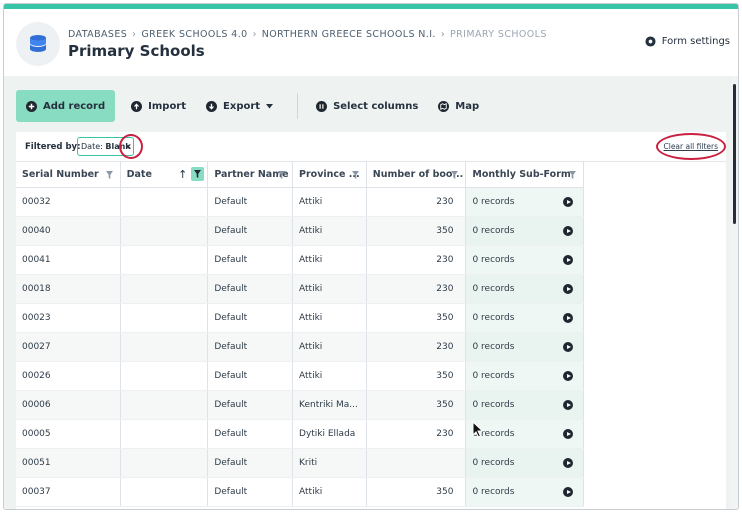 The width and height of the screenshot is (742, 513). What do you see at coordinates (300, 231) in the screenshot?
I see `table-row: 00040 Default Attiki 350 0 records` at bounding box center [300, 231].